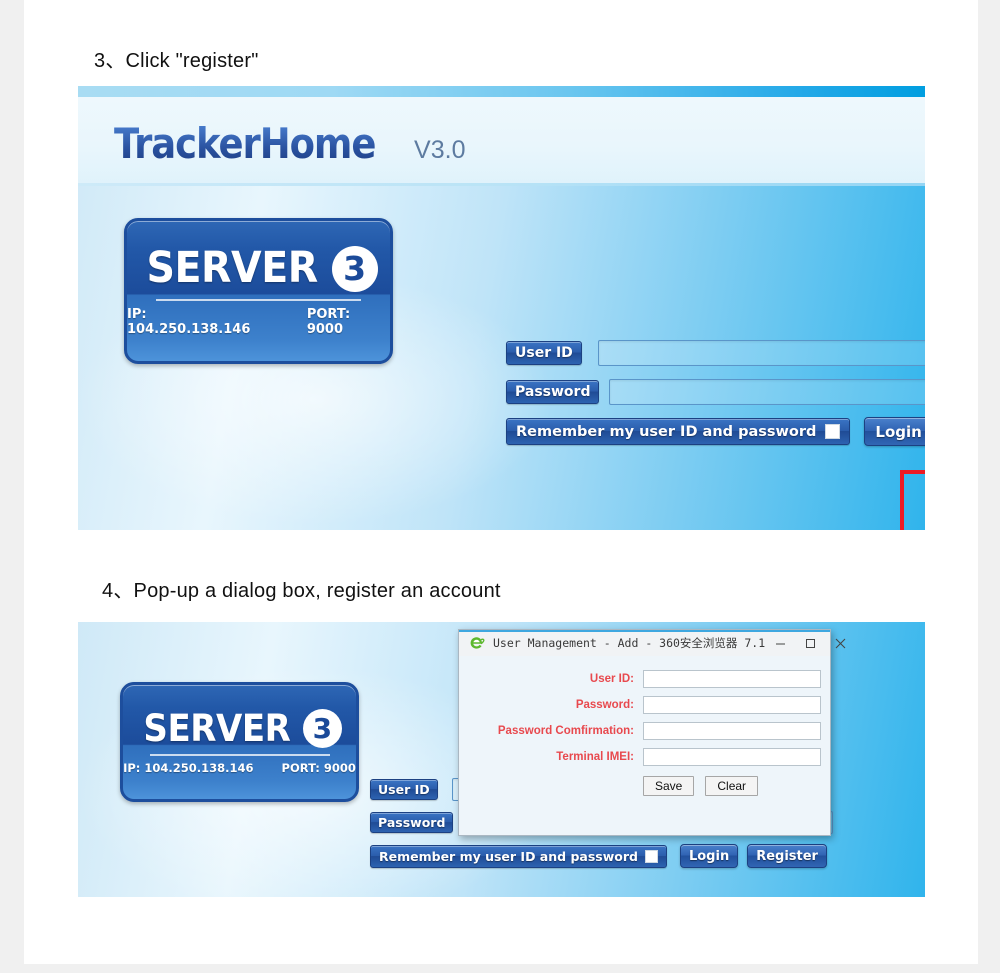 The image size is (1000, 973). What do you see at coordinates (840, 643) in the screenshot?
I see `close-icon` at bounding box center [840, 643].